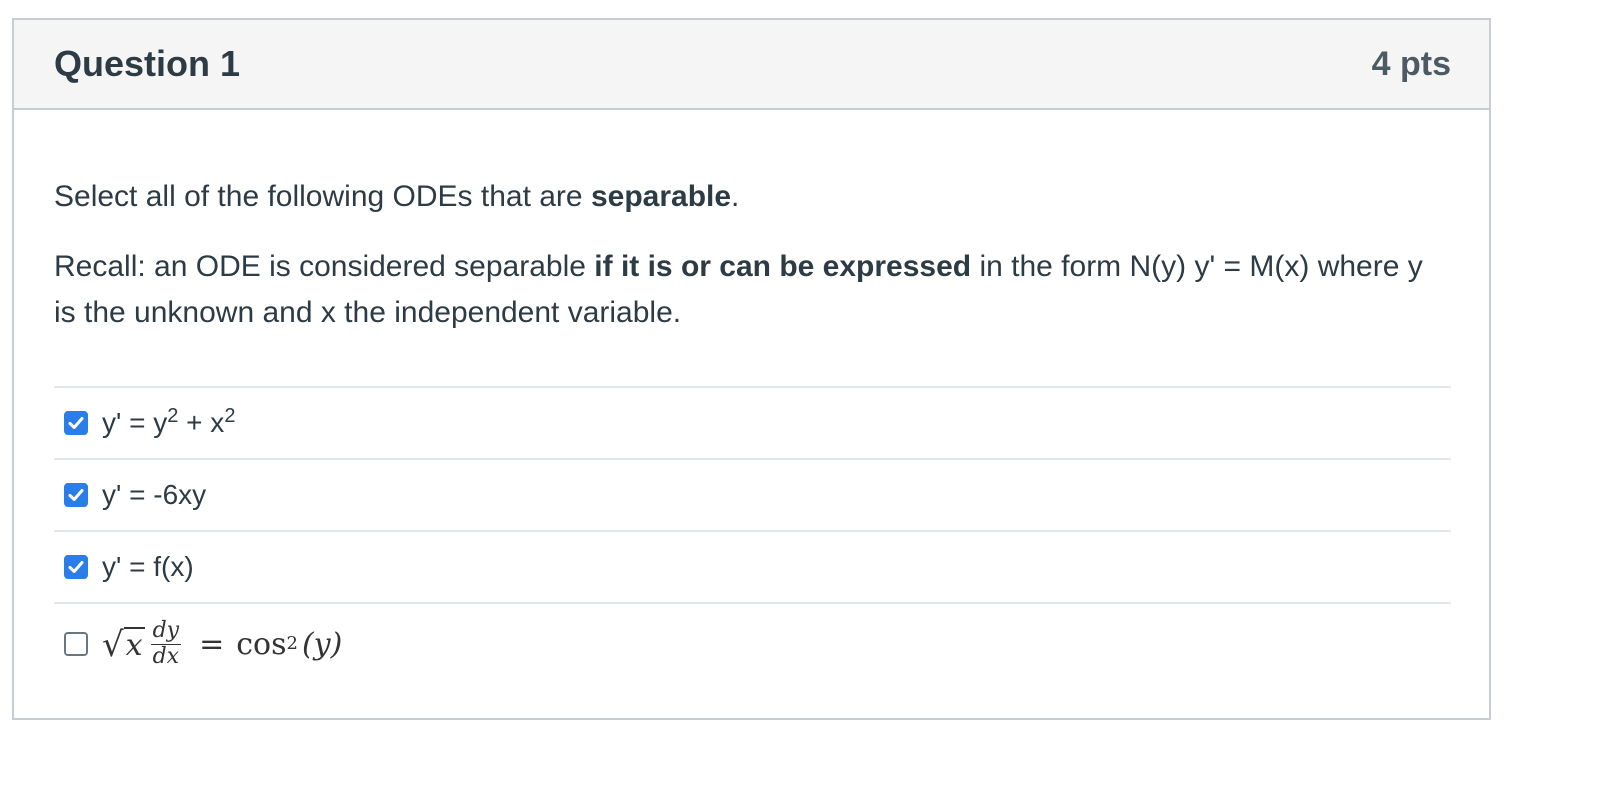 The width and height of the screenshot is (1622, 794). What do you see at coordinates (113, 644) in the screenshot?
I see `sqrt-symbol: √` at bounding box center [113, 644].